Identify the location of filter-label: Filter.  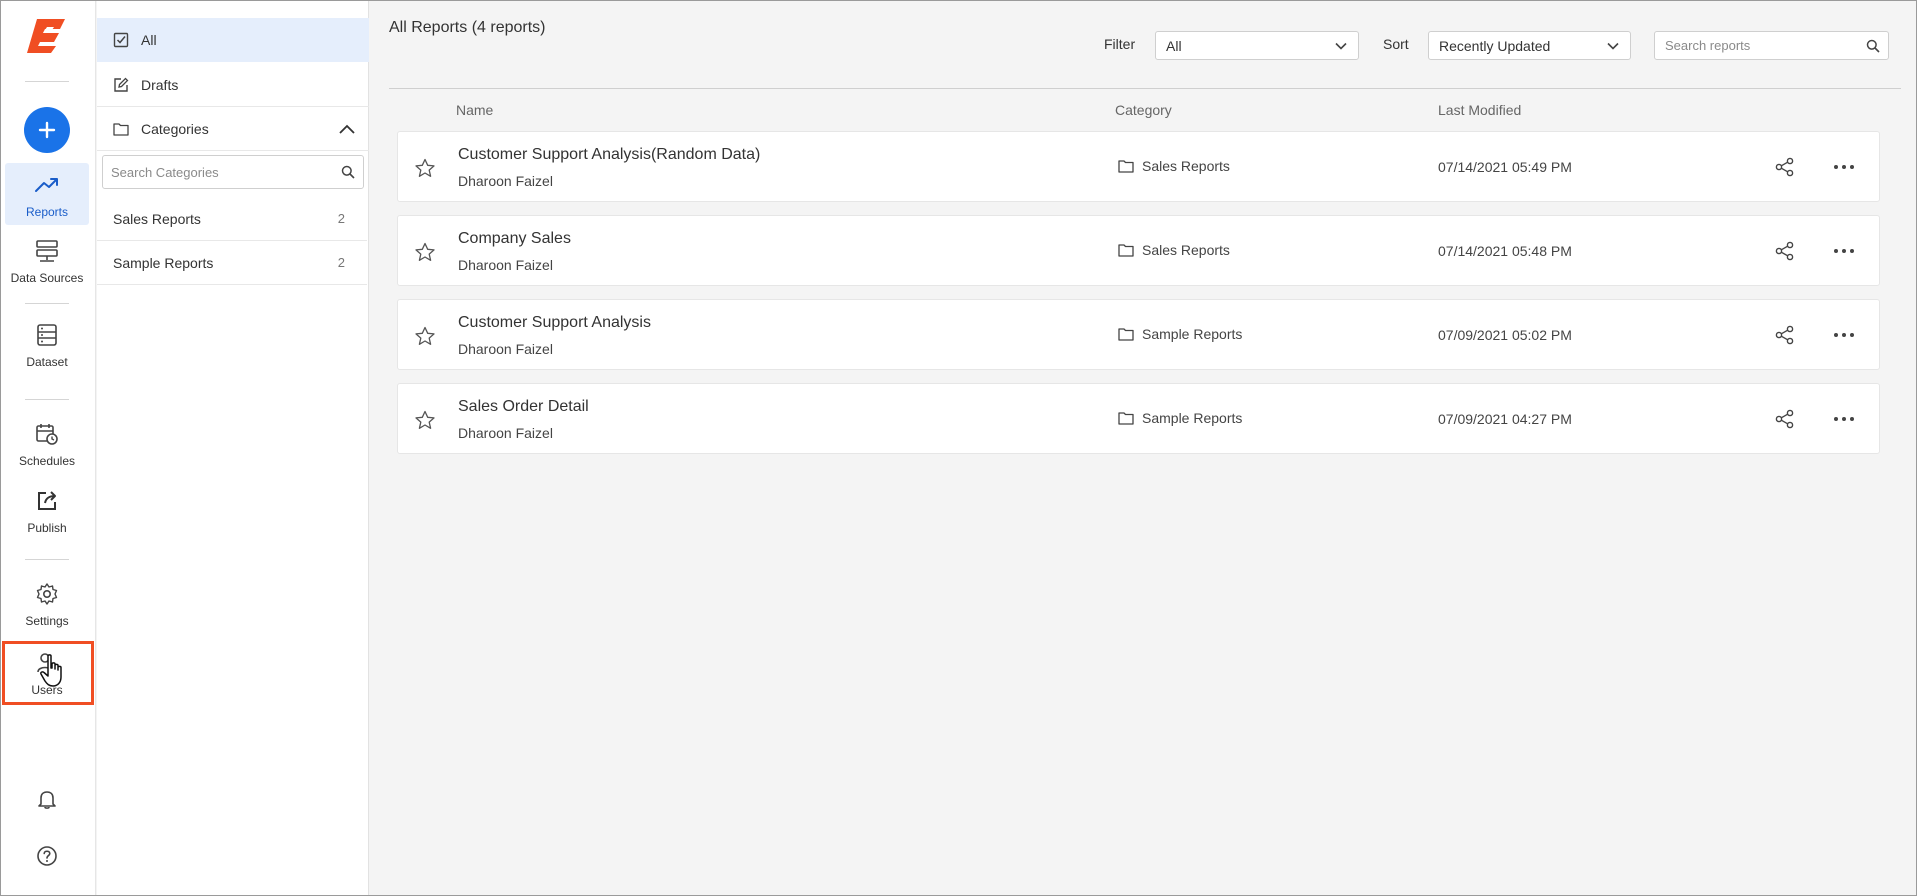
(1120, 44).